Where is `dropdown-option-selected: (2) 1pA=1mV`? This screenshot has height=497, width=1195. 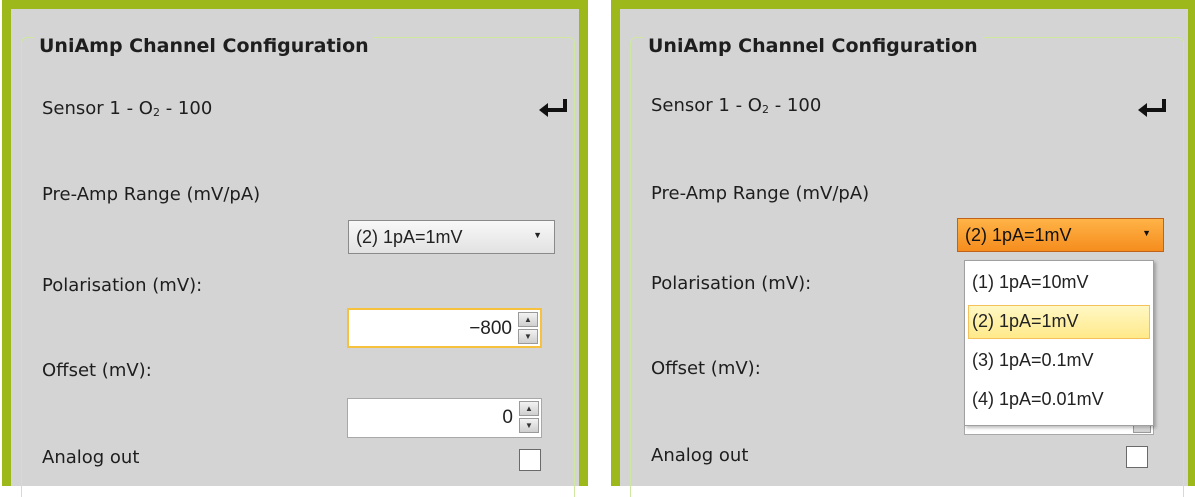 dropdown-option-selected: (2) 1pA=1mV is located at coordinates (1059, 322).